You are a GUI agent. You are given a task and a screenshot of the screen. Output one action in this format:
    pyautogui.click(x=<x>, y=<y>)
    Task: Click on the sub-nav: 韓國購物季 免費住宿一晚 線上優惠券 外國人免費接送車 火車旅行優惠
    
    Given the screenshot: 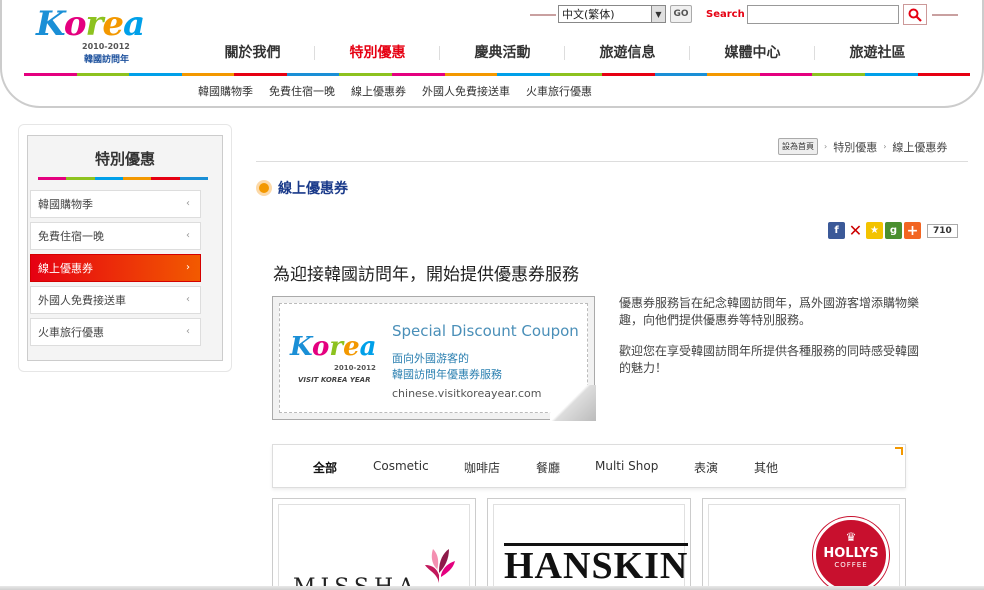 What is the action you would take?
    pyautogui.click(x=403, y=91)
    